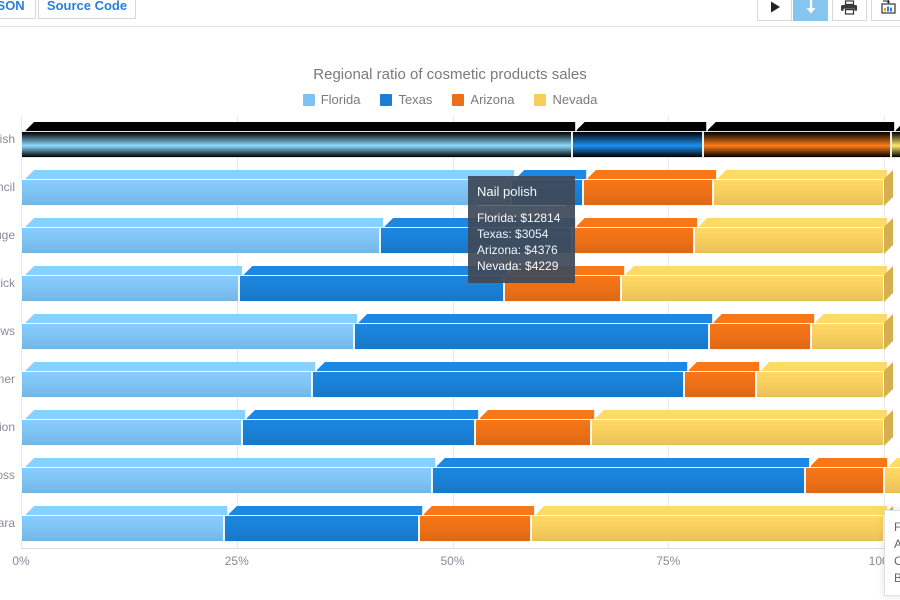 The image size is (900, 600). Describe the element at coordinates (7, 187) in the screenshot. I see `y-axis-label: Eyebrow pencil` at that location.